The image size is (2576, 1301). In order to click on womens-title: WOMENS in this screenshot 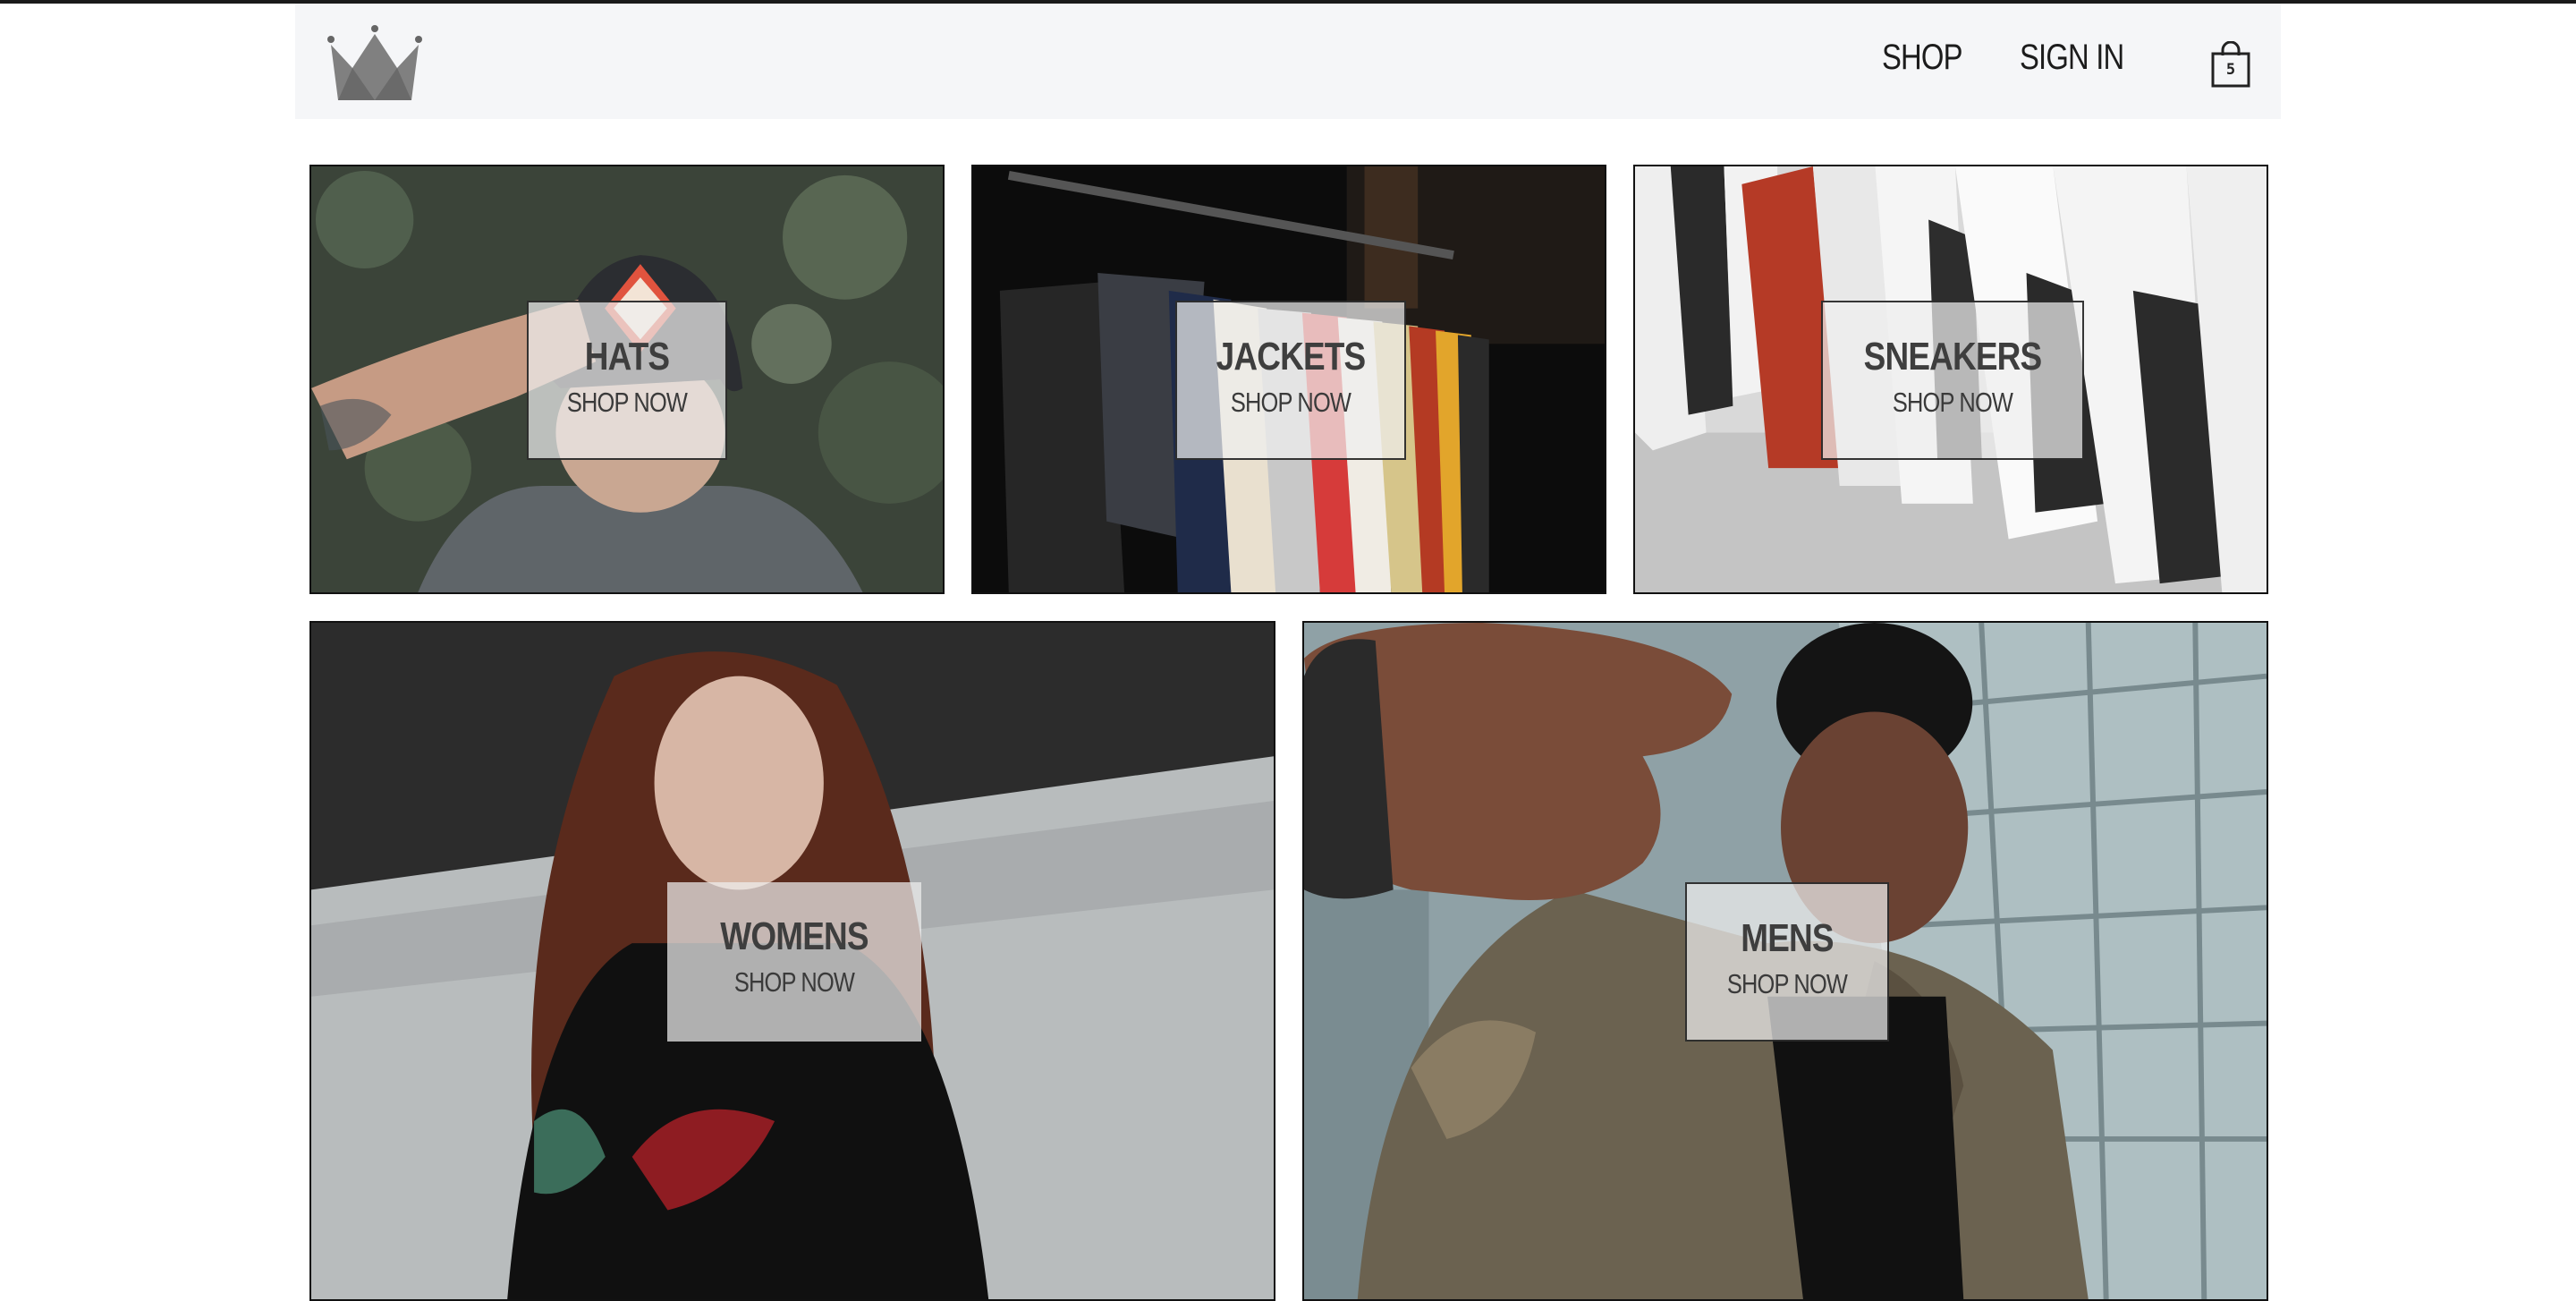, I will do `click(794, 936)`.